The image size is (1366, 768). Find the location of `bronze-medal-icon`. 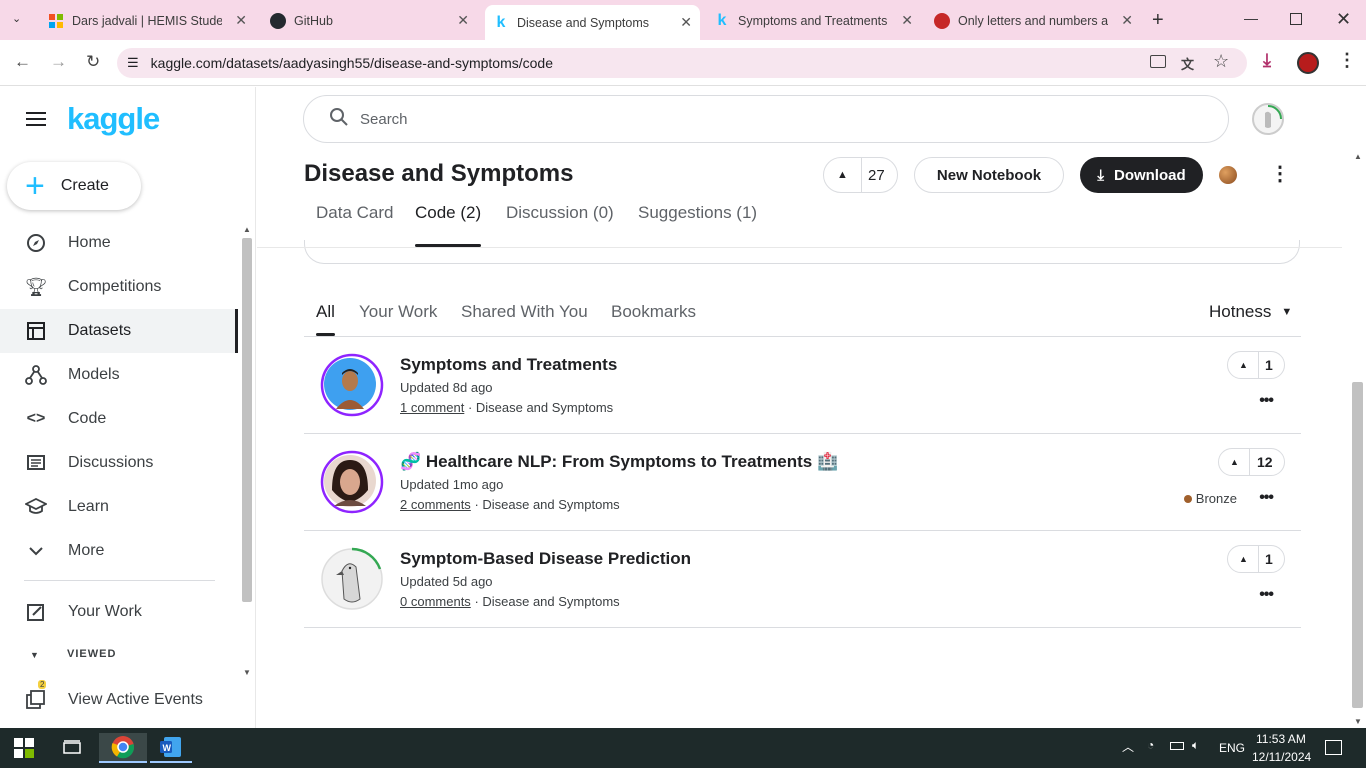

bronze-medal-icon is located at coordinates (1187, 498).